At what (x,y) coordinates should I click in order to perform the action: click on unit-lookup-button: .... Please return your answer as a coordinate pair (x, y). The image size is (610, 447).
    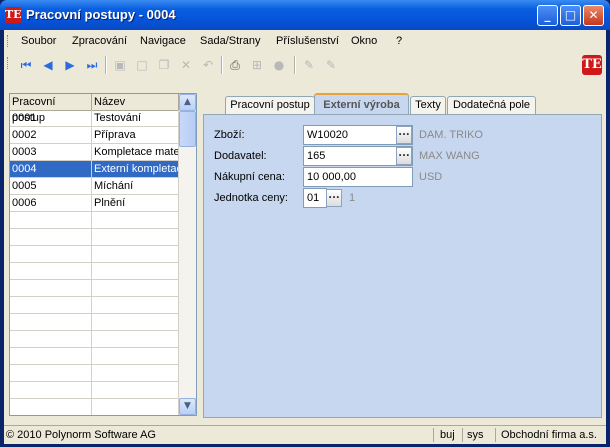
    Looking at the image, I should click on (334, 198).